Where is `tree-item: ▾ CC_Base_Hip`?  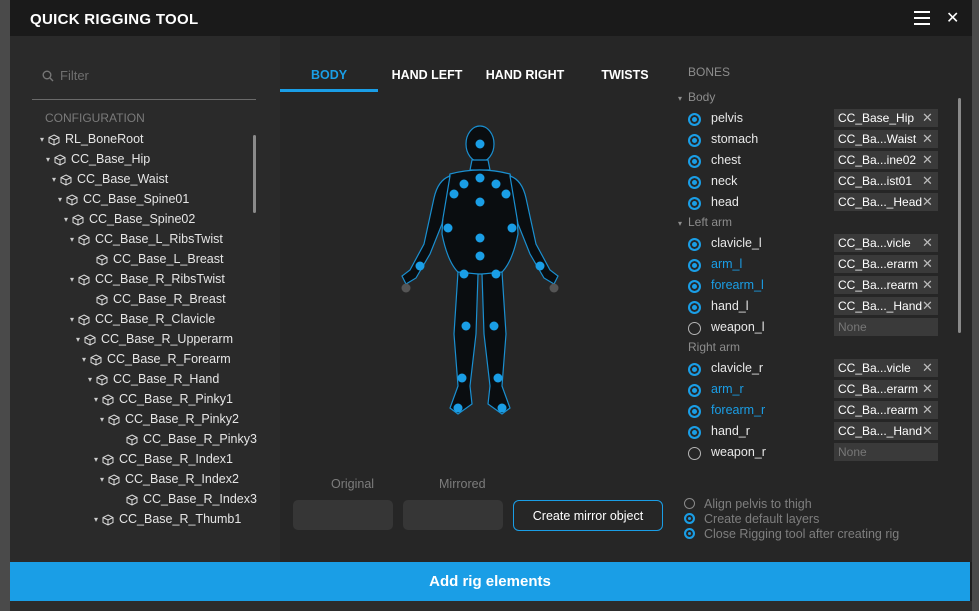 tree-item: ▾ CC_Base_Hip is located at coordinates (98, 162).